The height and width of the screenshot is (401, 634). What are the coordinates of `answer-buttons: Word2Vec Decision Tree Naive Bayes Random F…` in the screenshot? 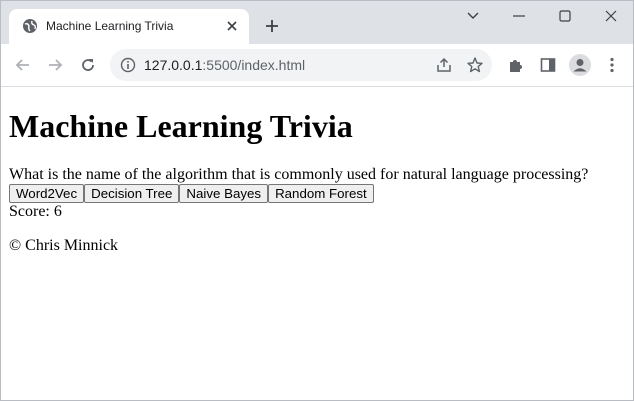 It's located at (317, 193).